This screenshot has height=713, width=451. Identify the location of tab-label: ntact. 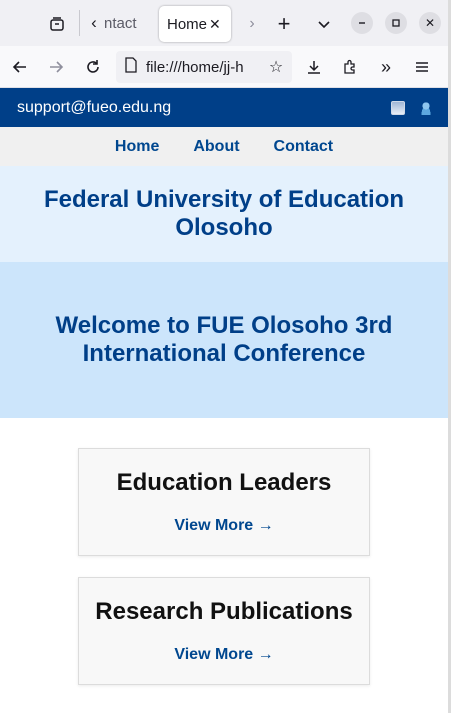
(120, 23).